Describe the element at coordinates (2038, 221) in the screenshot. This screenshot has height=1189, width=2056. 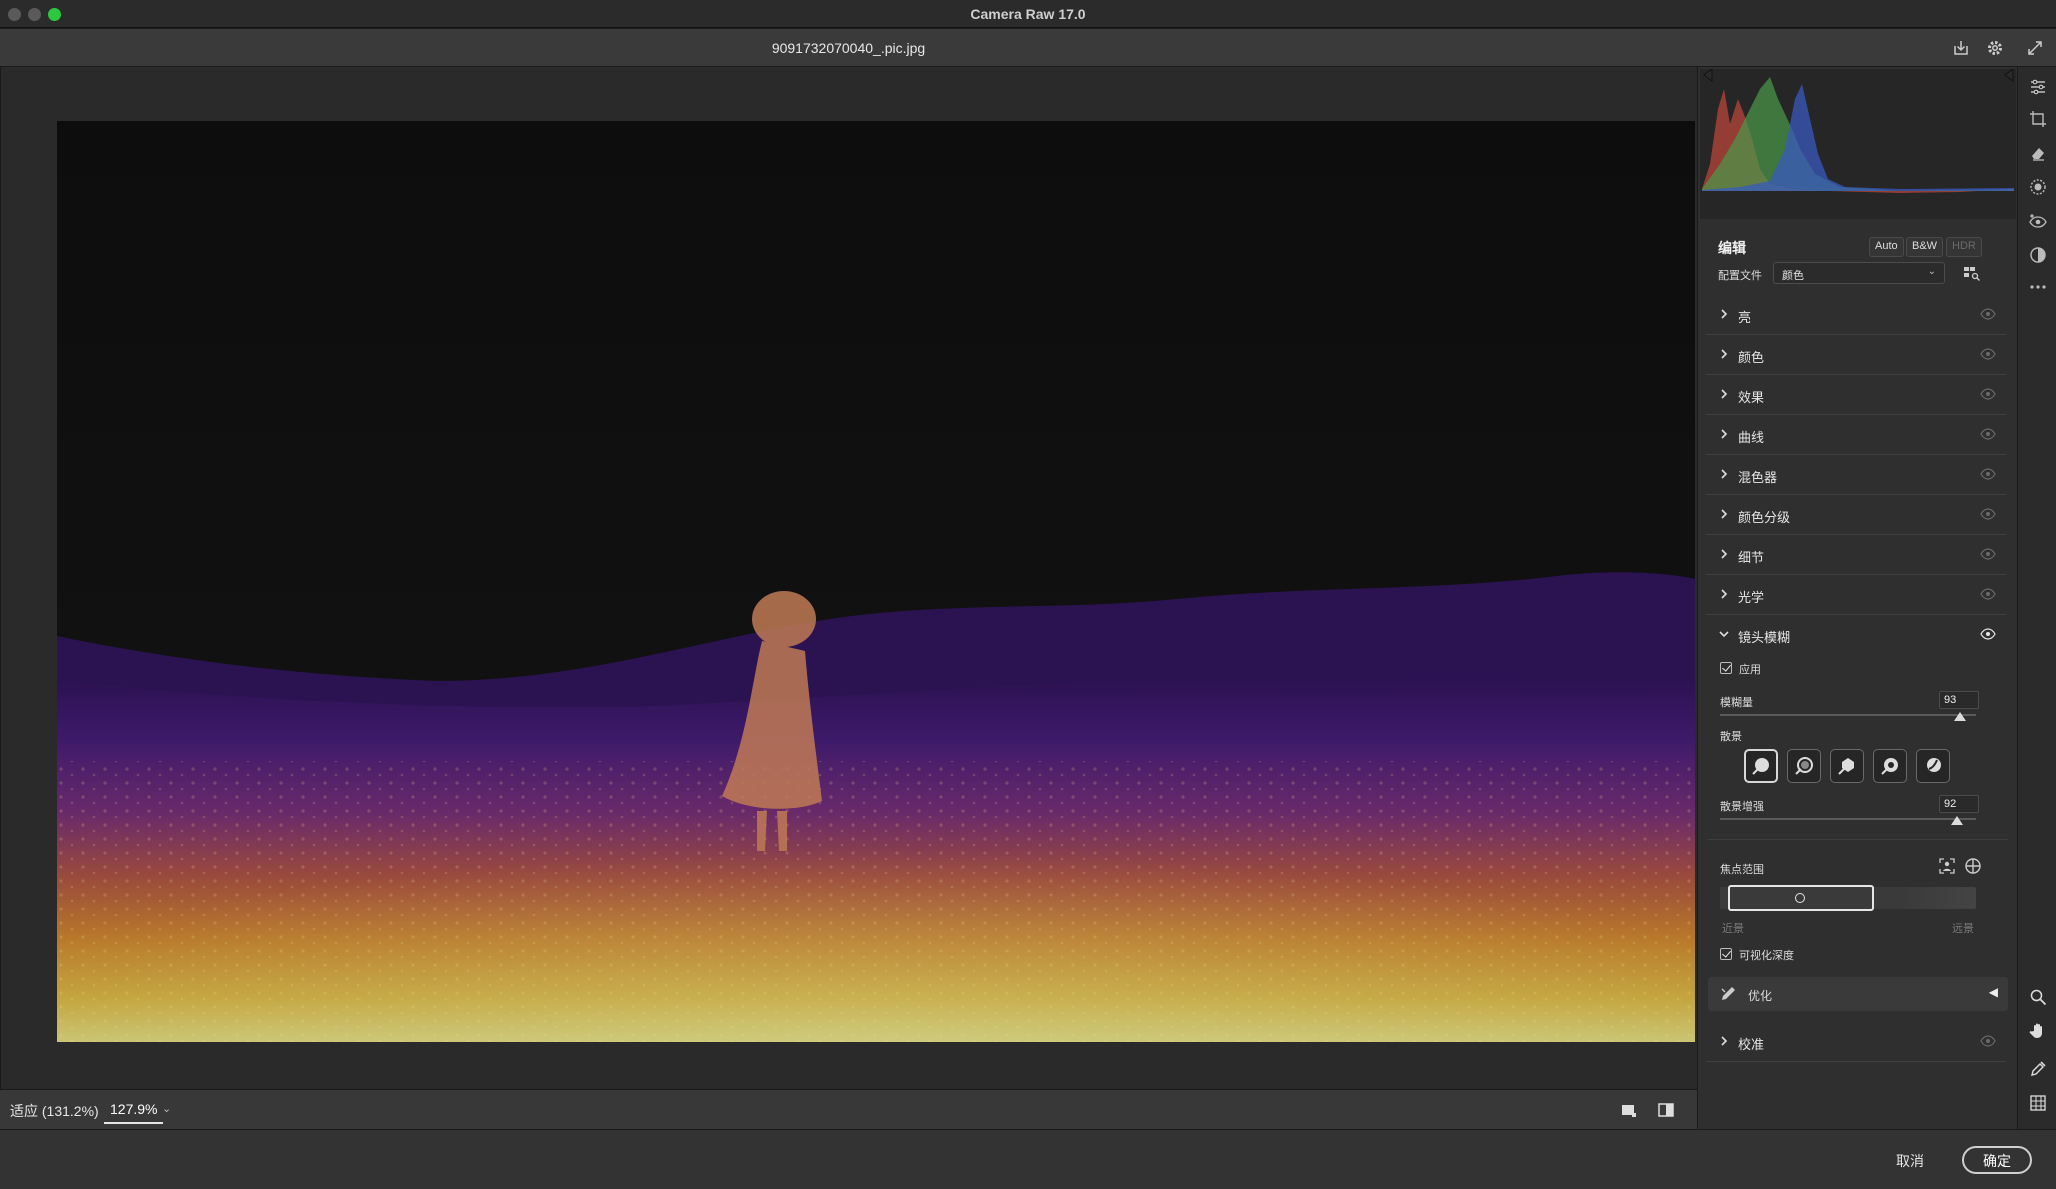
I see `red-eye-icon` at that location.